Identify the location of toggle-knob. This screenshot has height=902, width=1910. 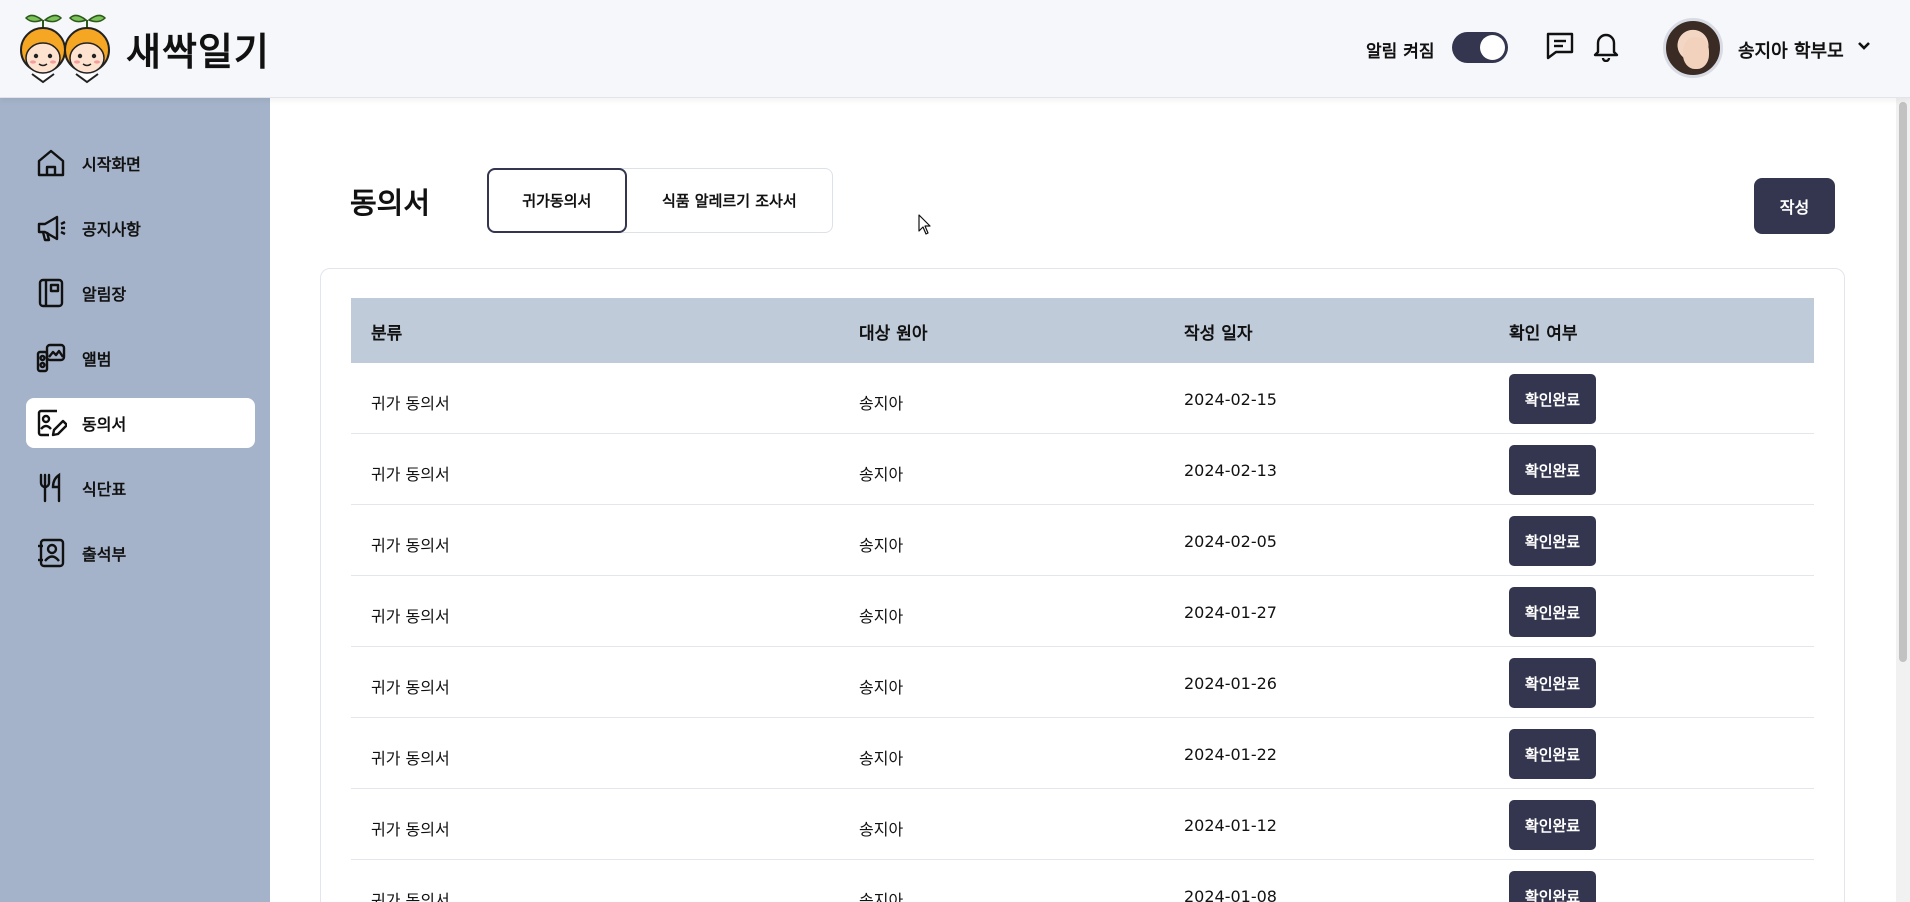
(1492, 47).